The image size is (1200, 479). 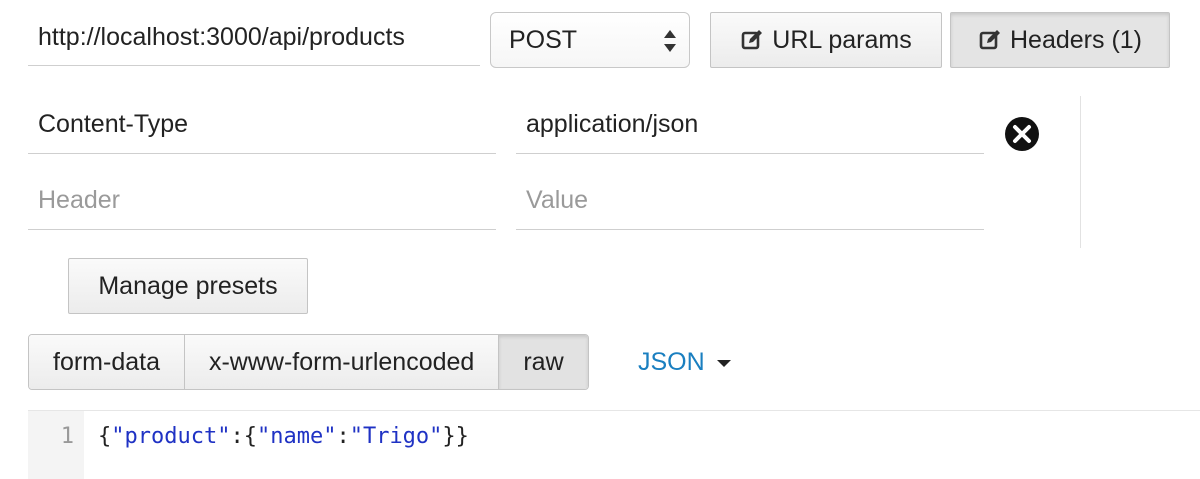 What do you see at coordinates (262, 201) in the screenshot?
I see `new-header-key-input: Header` at bounding box center [262, 201].